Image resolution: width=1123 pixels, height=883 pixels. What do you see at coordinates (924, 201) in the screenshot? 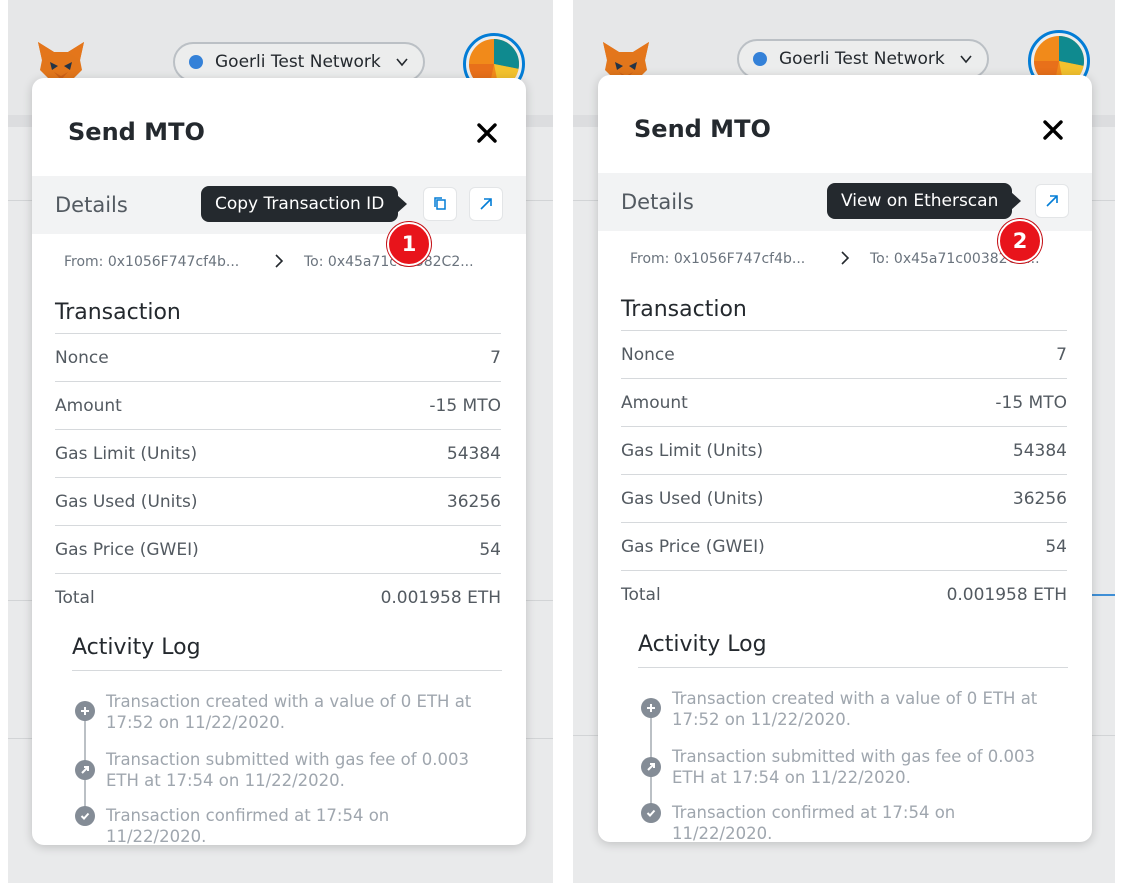
I see `tooltip: View on Etherscan` at bounding box center [924, 201].